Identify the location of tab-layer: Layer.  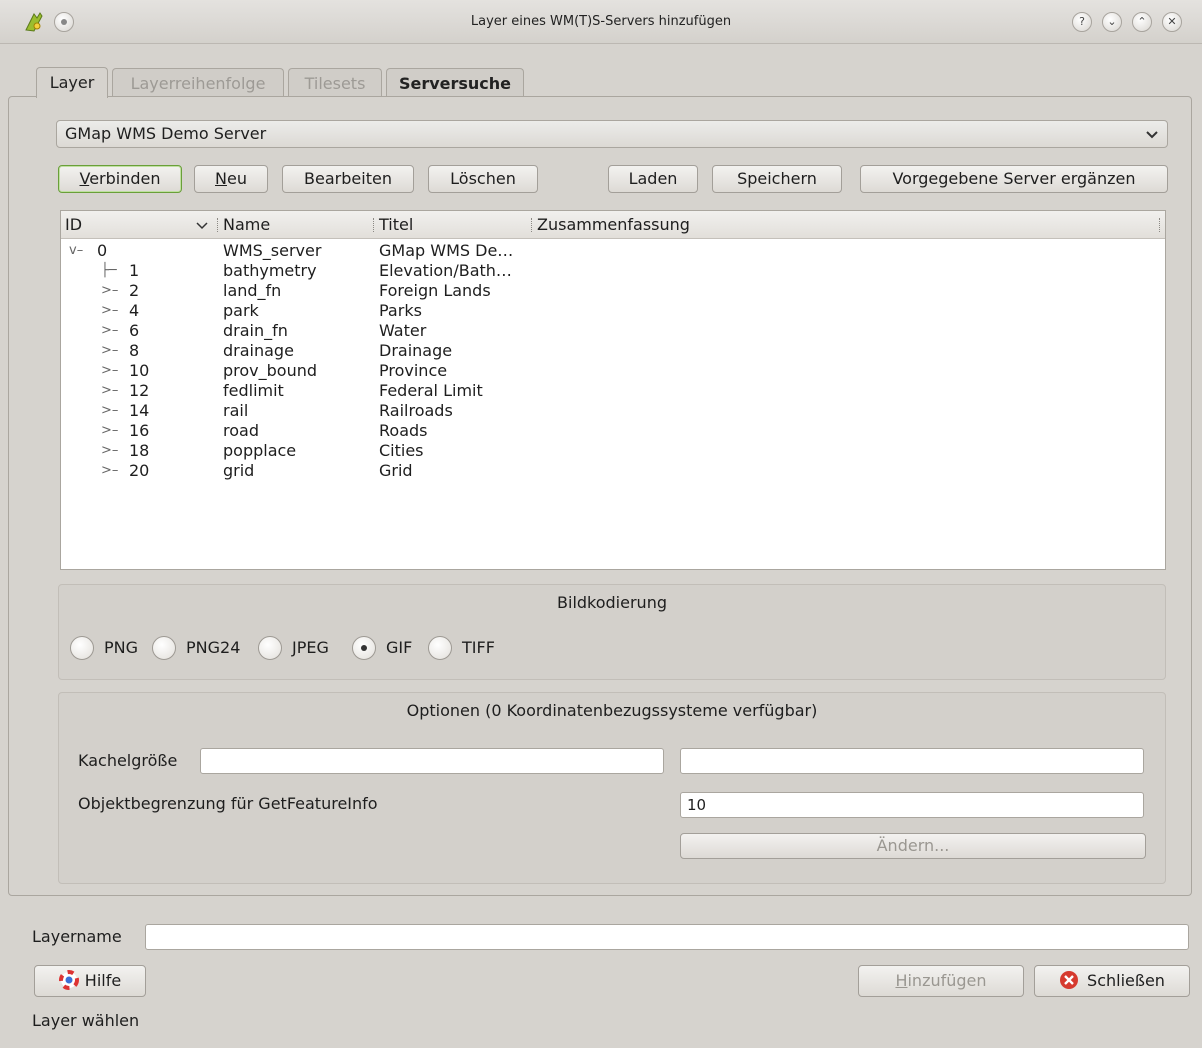
(72, 82).